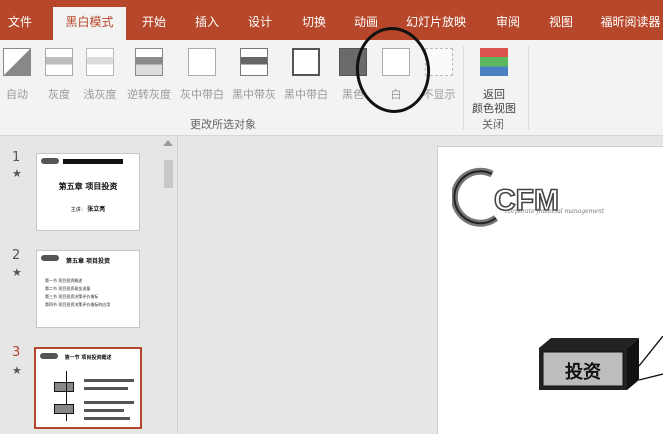 This screenshot has width=663, height=434. What do you see at coordinates (96, 209) in the screenshot?
I see `slide-subtitle-name: 张立亮` at bounding box center [96, 209].